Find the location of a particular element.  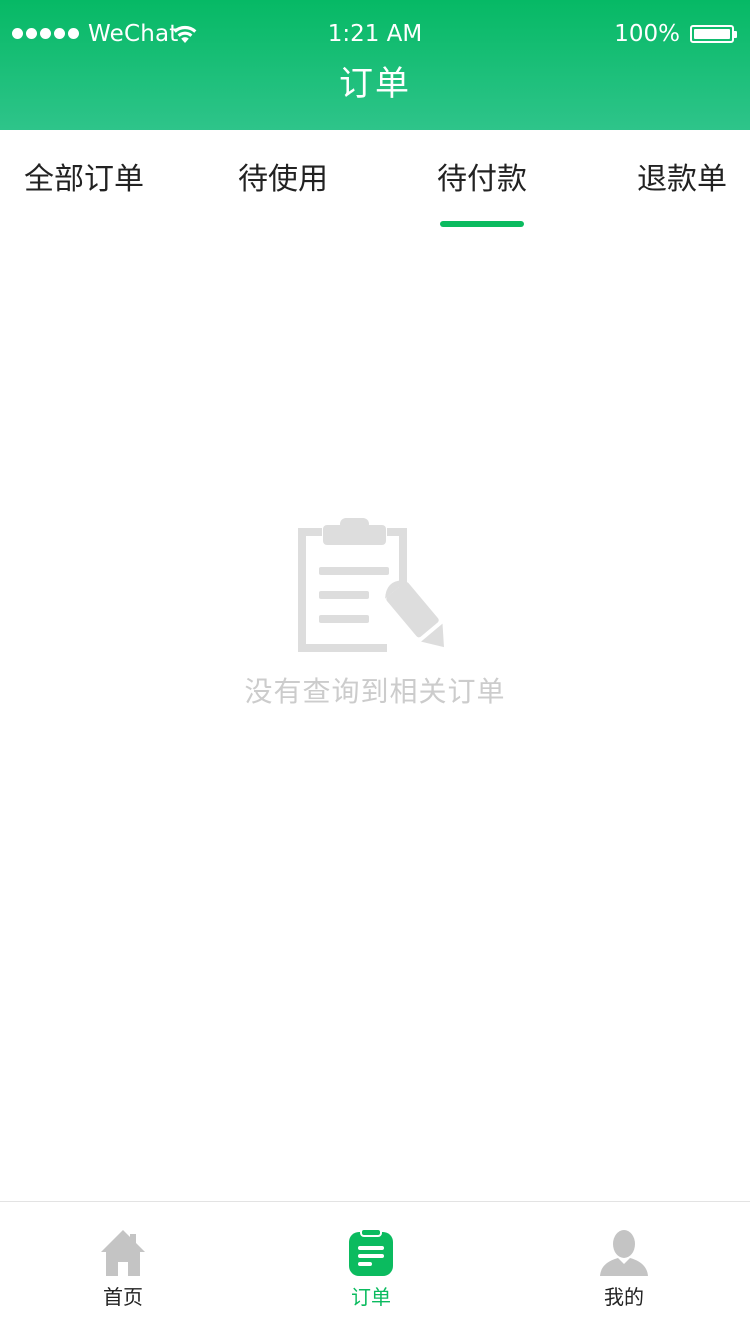

empty-state-message: 没有查询到相关订单 is located at coordinates (375, 691).